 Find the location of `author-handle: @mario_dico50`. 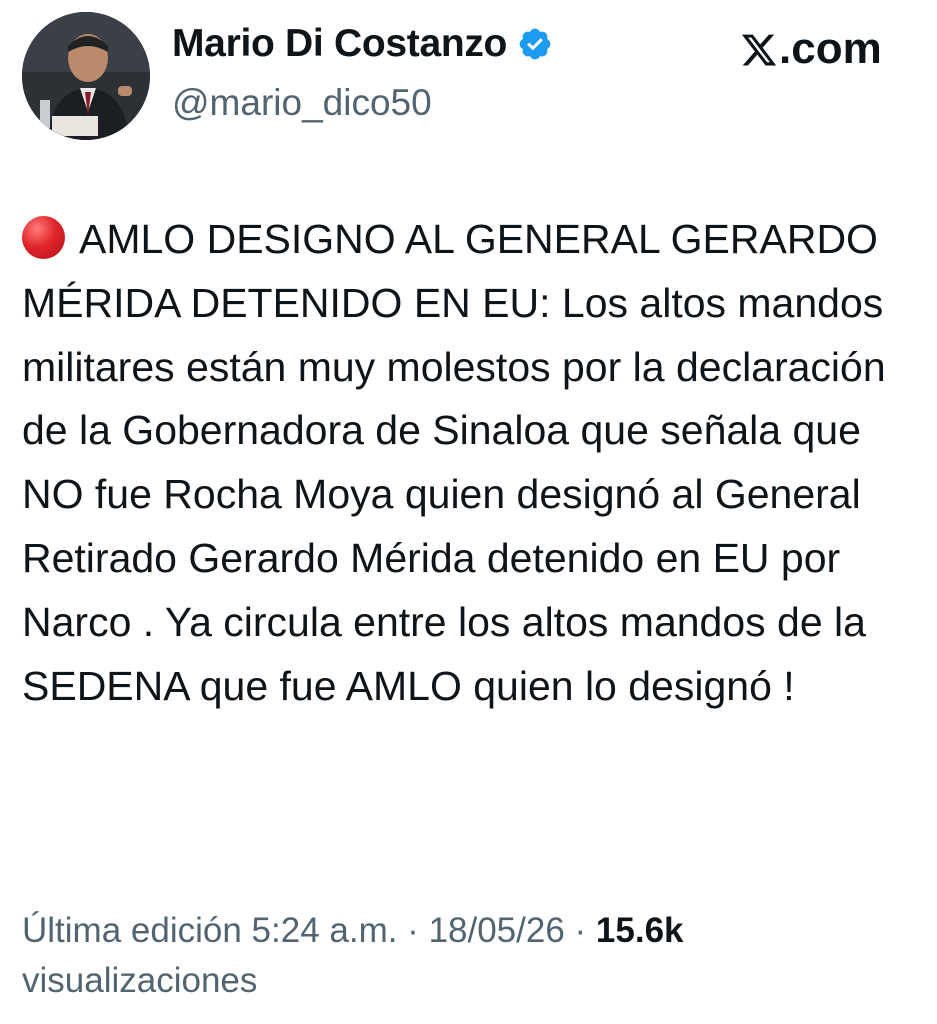

author-handle: @mario_dico50 is located at coordinates (302, 103).